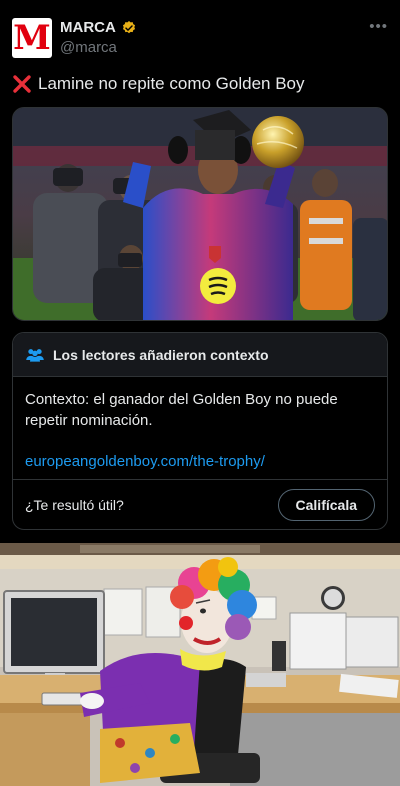 This screenshot has width=400, height=786. What do you see at coordinates (378, 26) in the screenshot?
I see `more-options-icon: •••` at bounding box center [378, 26].